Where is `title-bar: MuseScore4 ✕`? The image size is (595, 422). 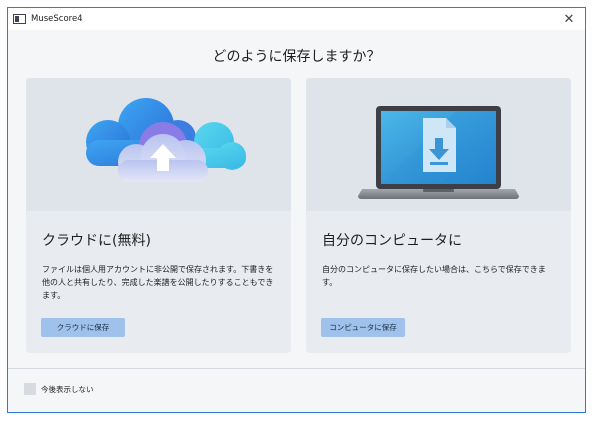 title-bar: MuseScore4 ✕ is located at coordinates (296, 19).